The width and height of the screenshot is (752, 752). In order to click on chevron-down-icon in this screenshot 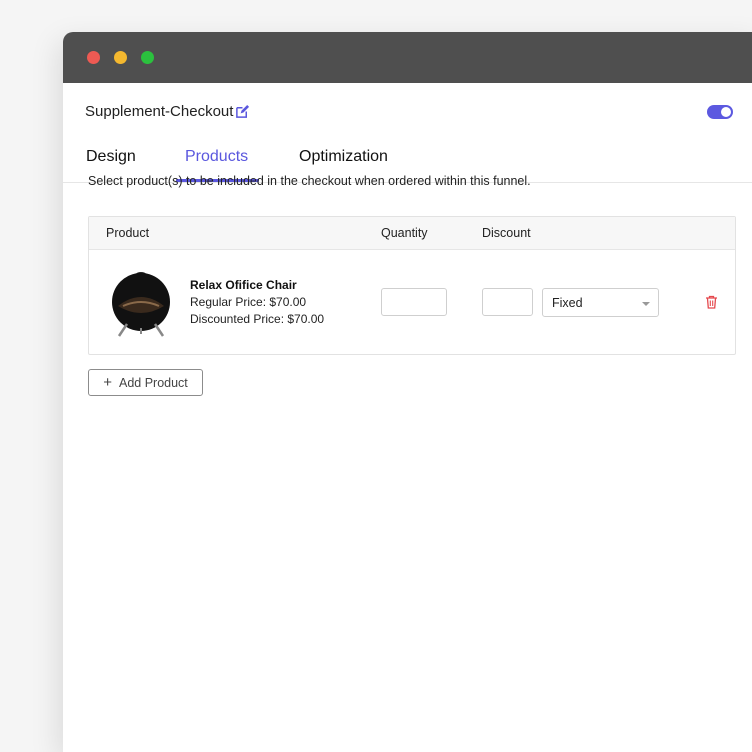, I will do `click(646, 304)`.